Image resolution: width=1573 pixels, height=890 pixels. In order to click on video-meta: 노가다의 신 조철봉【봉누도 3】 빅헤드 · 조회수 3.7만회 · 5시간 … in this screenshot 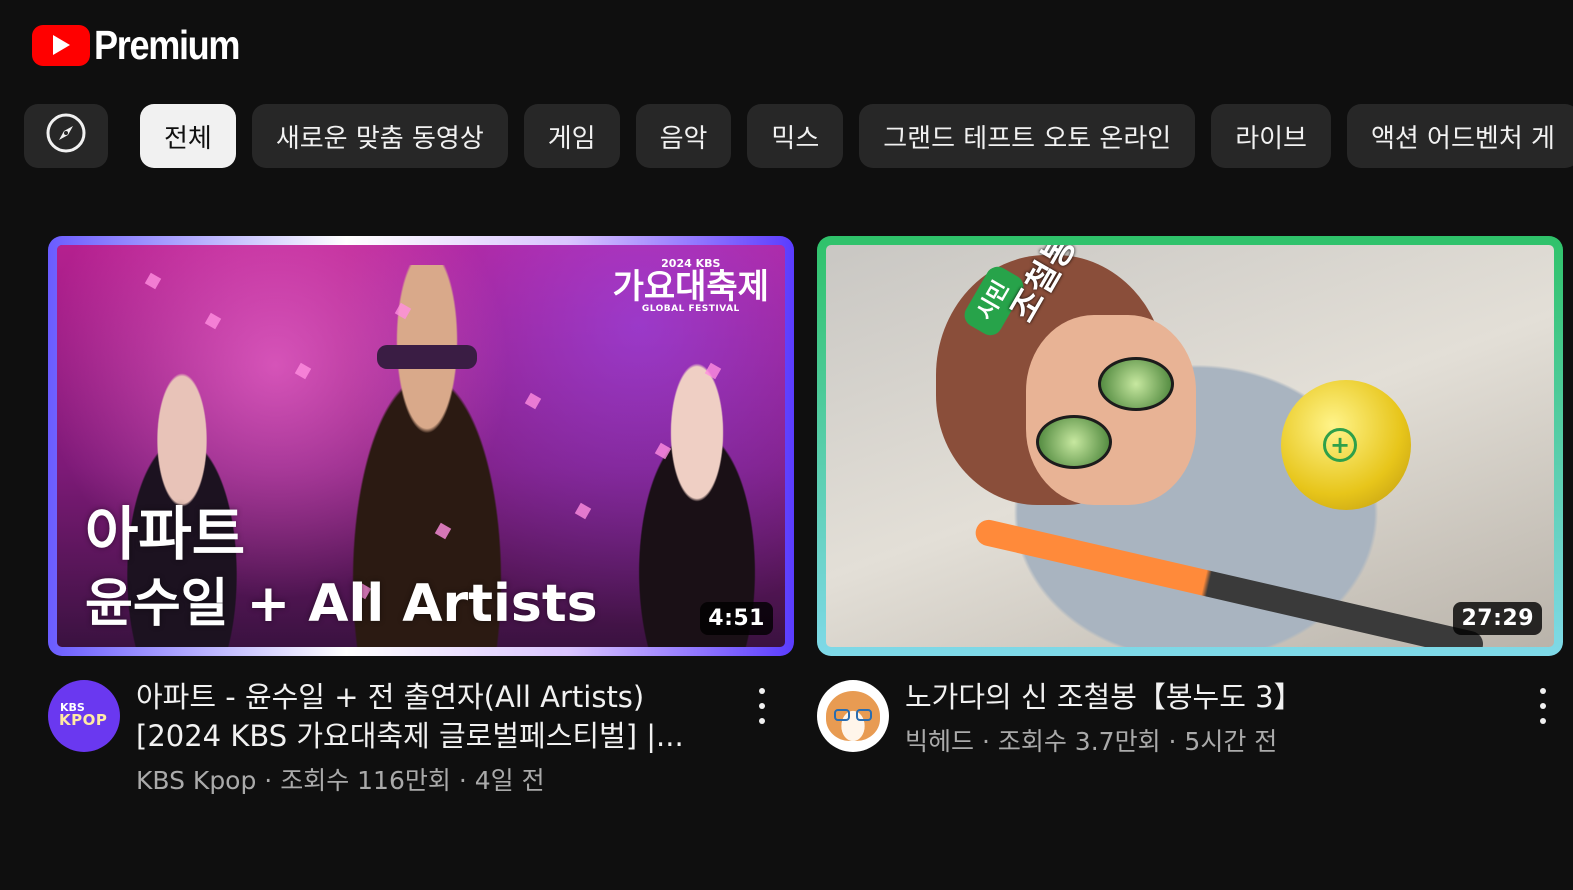, I will do `click(1190, 718)`.